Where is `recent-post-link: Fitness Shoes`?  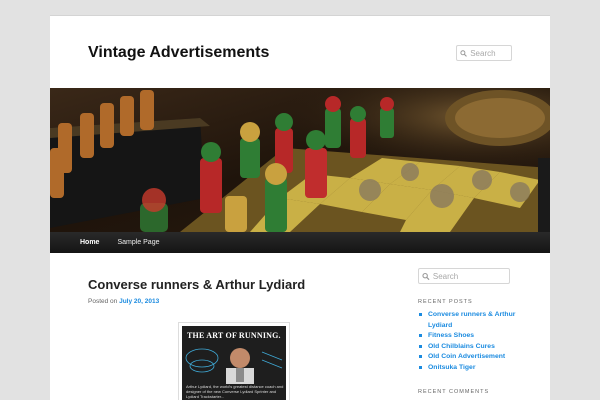 recent-post-link: Fitness Shoes is located at coordinates (451, 335).